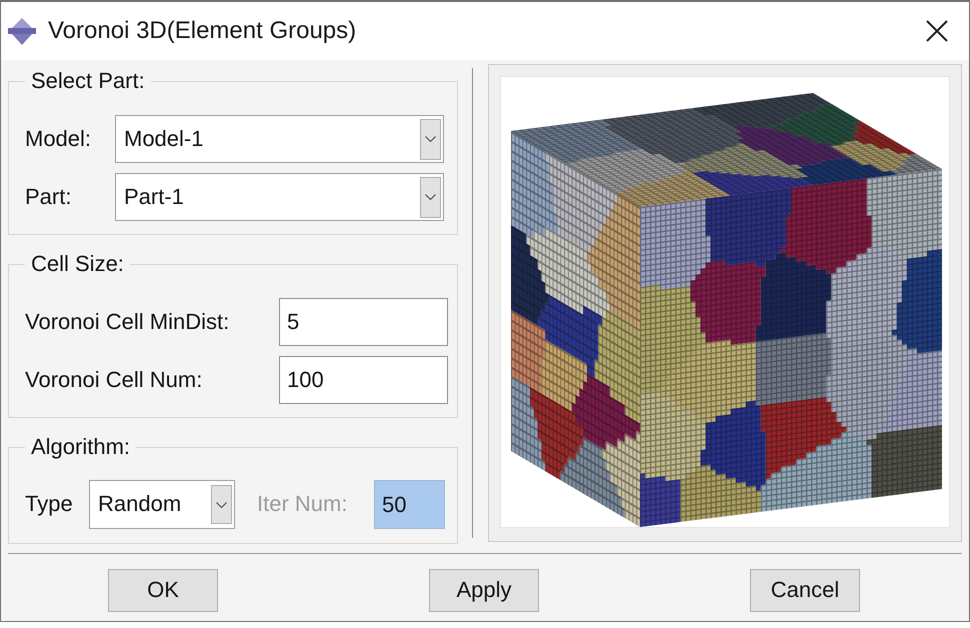  Describe the element at coordinates (114, 380) in the screenshot. I see `field-label: Voronoi Cell Num:` at that location.